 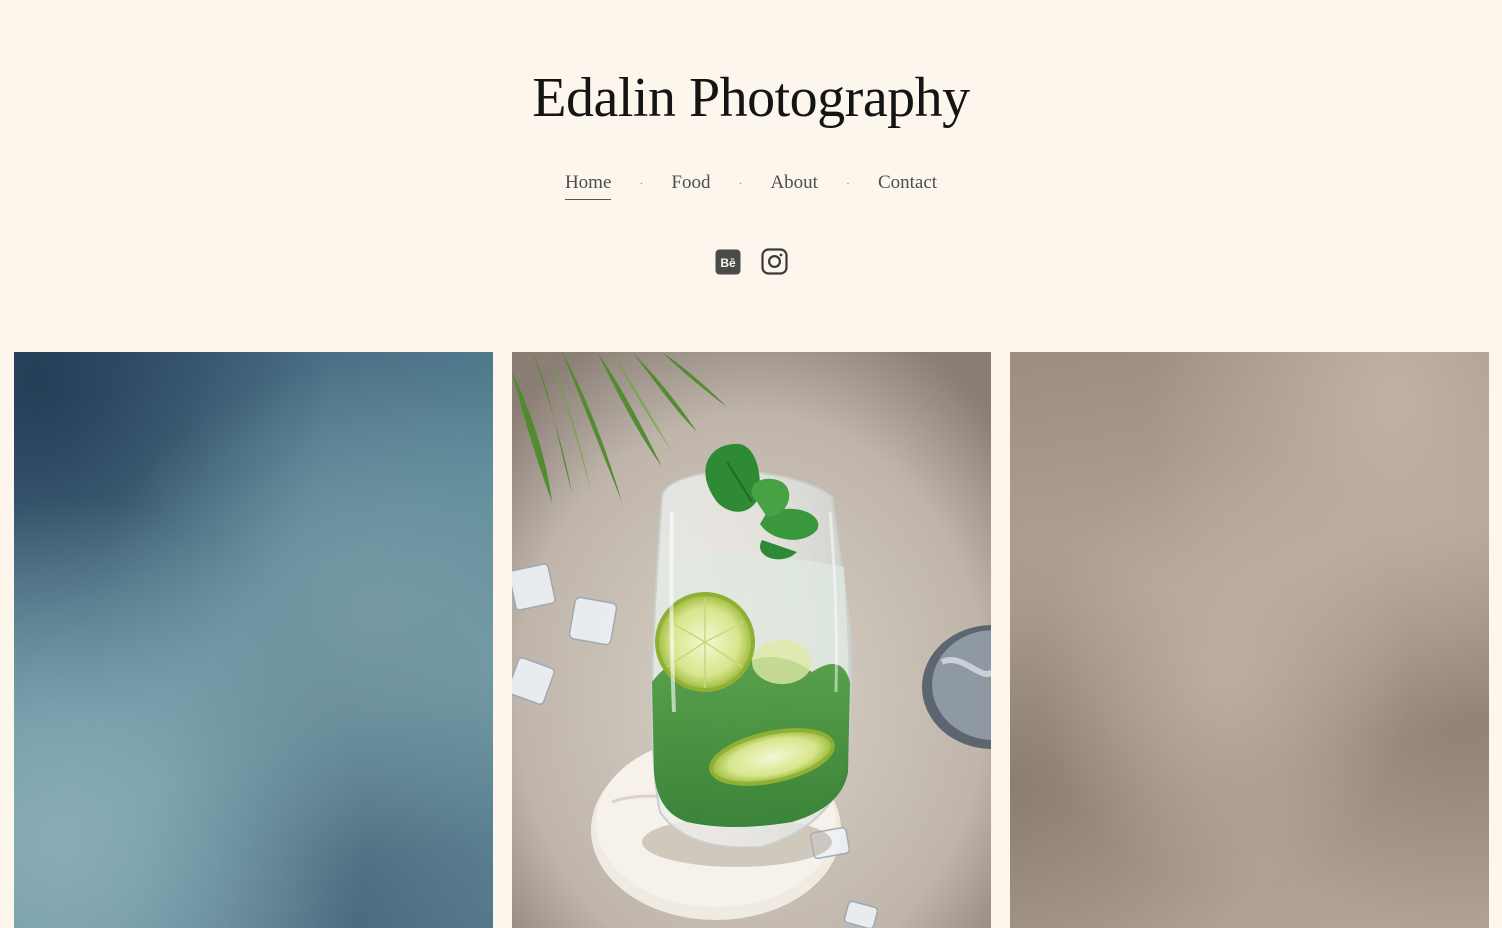 What do you see at coordinates (588, 186) in the screenshot?
I see `nav-item-home: Home` at bounding box center [588, 186].